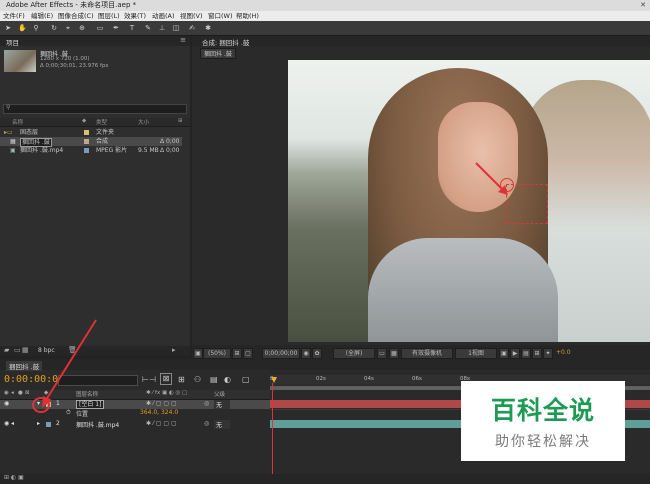  Describe the element at coordinates (542, 410) in the screenshot. I see `watermark-title: 百科全说` at that location.